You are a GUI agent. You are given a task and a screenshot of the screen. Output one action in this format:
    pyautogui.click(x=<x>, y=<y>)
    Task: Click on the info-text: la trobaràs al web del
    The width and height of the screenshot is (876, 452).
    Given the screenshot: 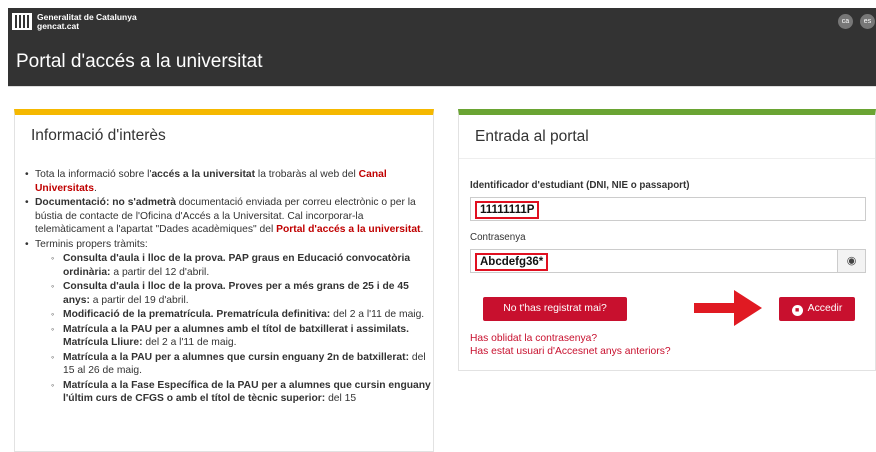 What is the action you would take?
    pyautogui.click(x=307, y=174)
    